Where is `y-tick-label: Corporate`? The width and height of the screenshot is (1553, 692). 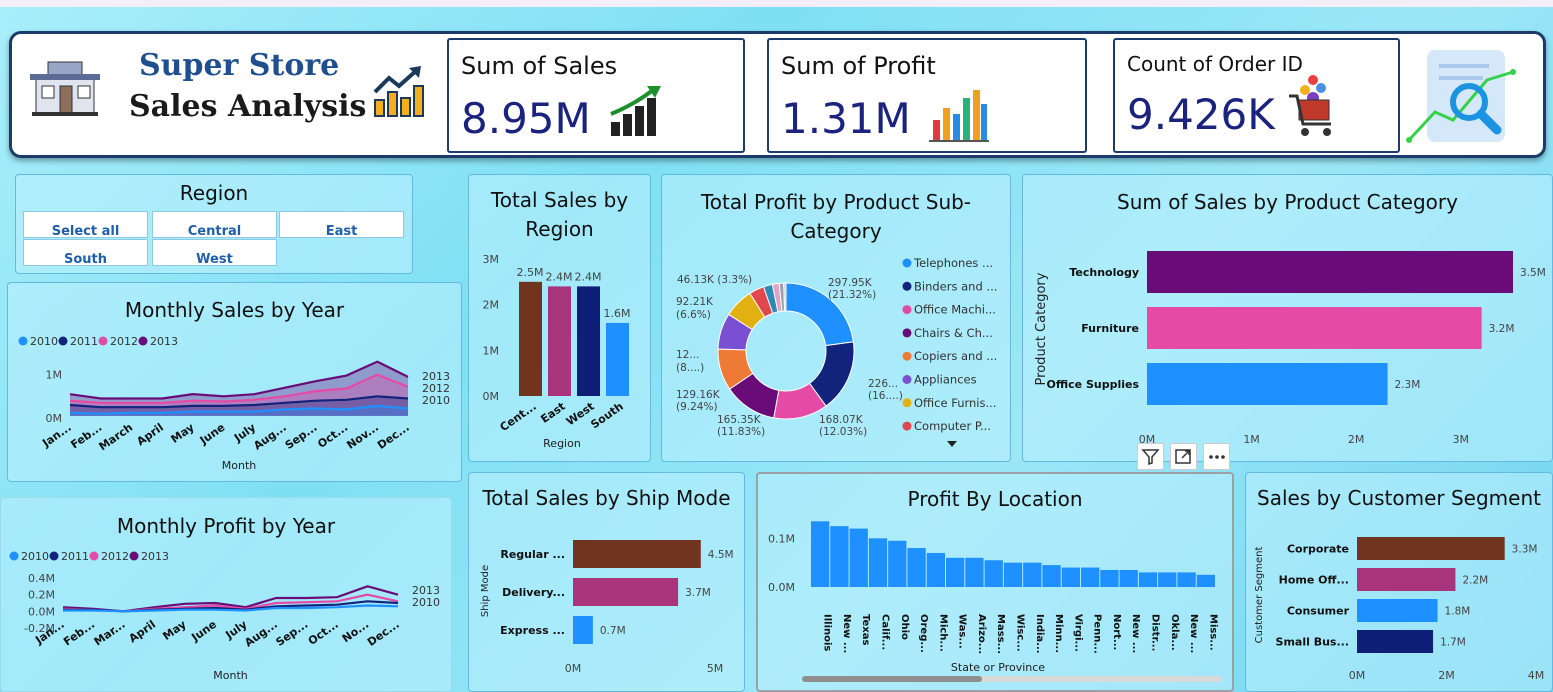 y-tick-label: Corporate is located at coordinates (1318, 549).